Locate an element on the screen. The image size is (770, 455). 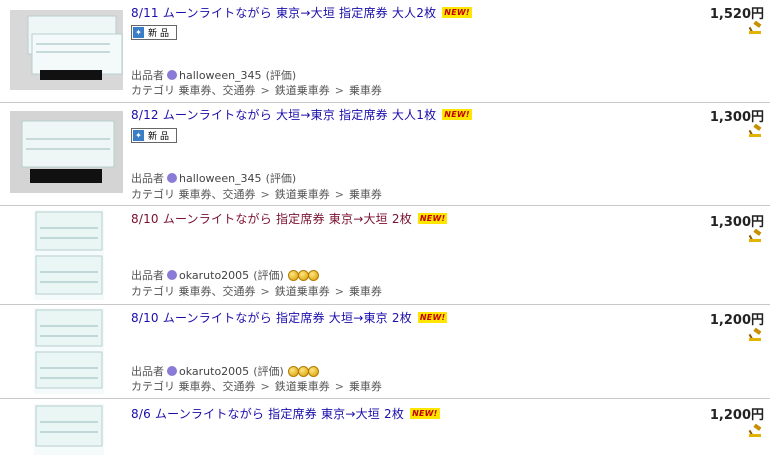
listing-title: 8/6 ムーンライトながら 指定席券 東京→大垣 2枚 NEW! is located at coordinates (285, 413).